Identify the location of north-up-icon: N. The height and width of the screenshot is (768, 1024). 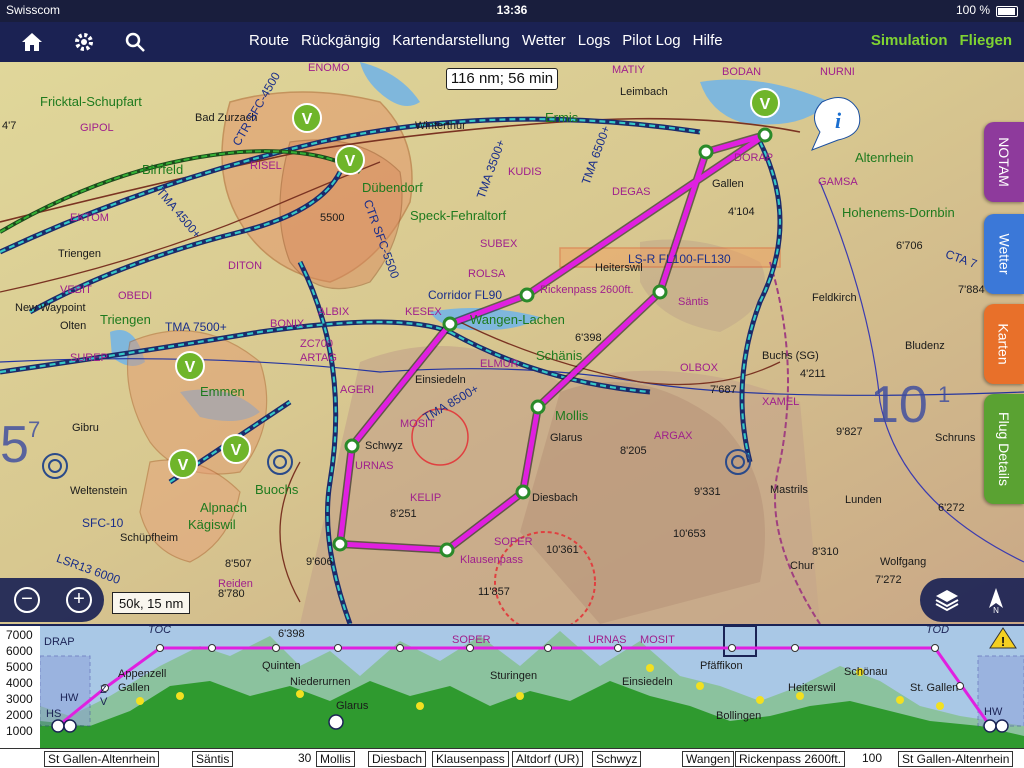
(996, 600).